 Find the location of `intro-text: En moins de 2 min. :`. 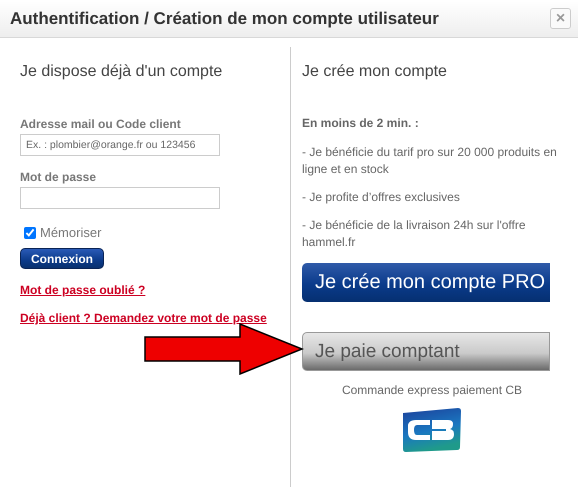

intro-text: En moins de 2 min. : is located at coordinates (360, 123).